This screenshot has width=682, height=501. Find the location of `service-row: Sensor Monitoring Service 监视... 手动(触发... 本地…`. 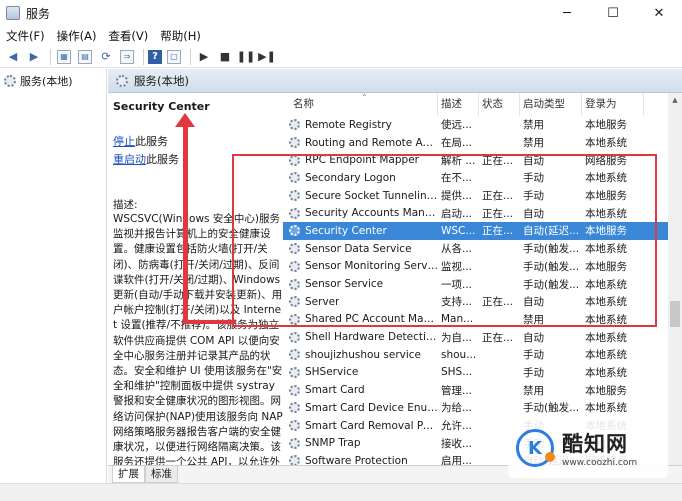

service-row: Sensor Monitoring Service 监视... 手动(触发... 本地… is located at coordinates (475, 267).